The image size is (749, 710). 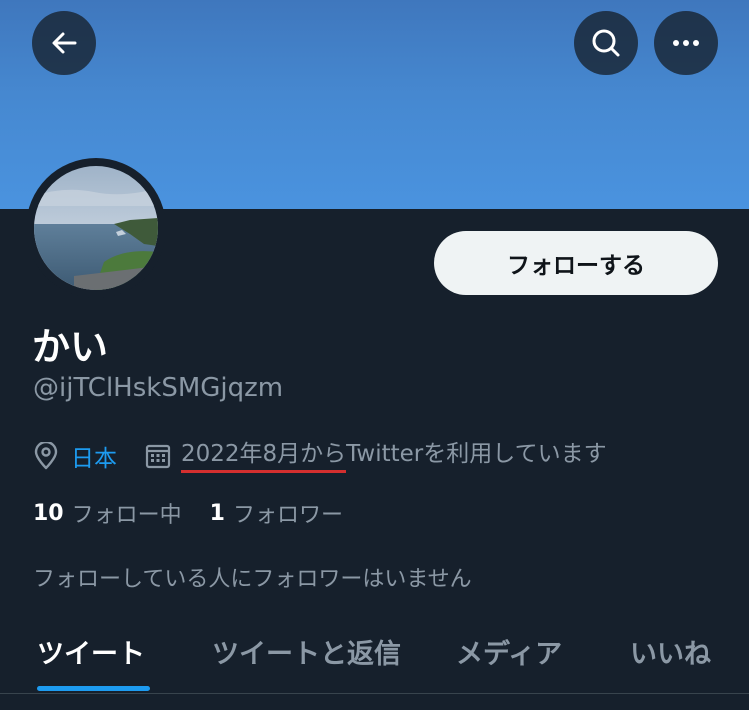 I want to click on location-pin-icon, so click(x=46, y=456).